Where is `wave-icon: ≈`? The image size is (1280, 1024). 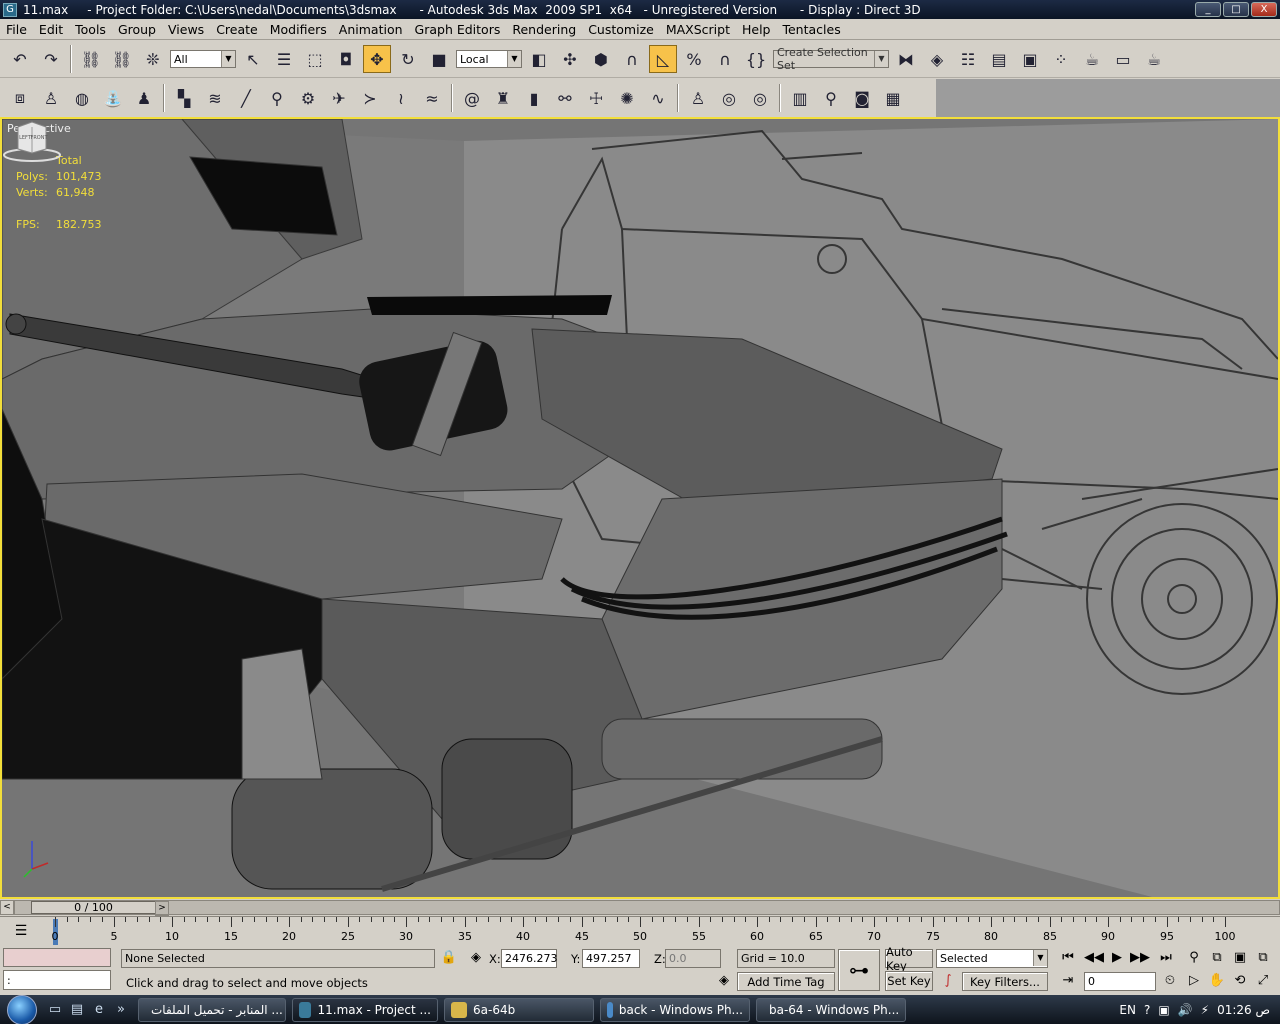 wave-icon: ≈ is located at coordinates (432, 98).